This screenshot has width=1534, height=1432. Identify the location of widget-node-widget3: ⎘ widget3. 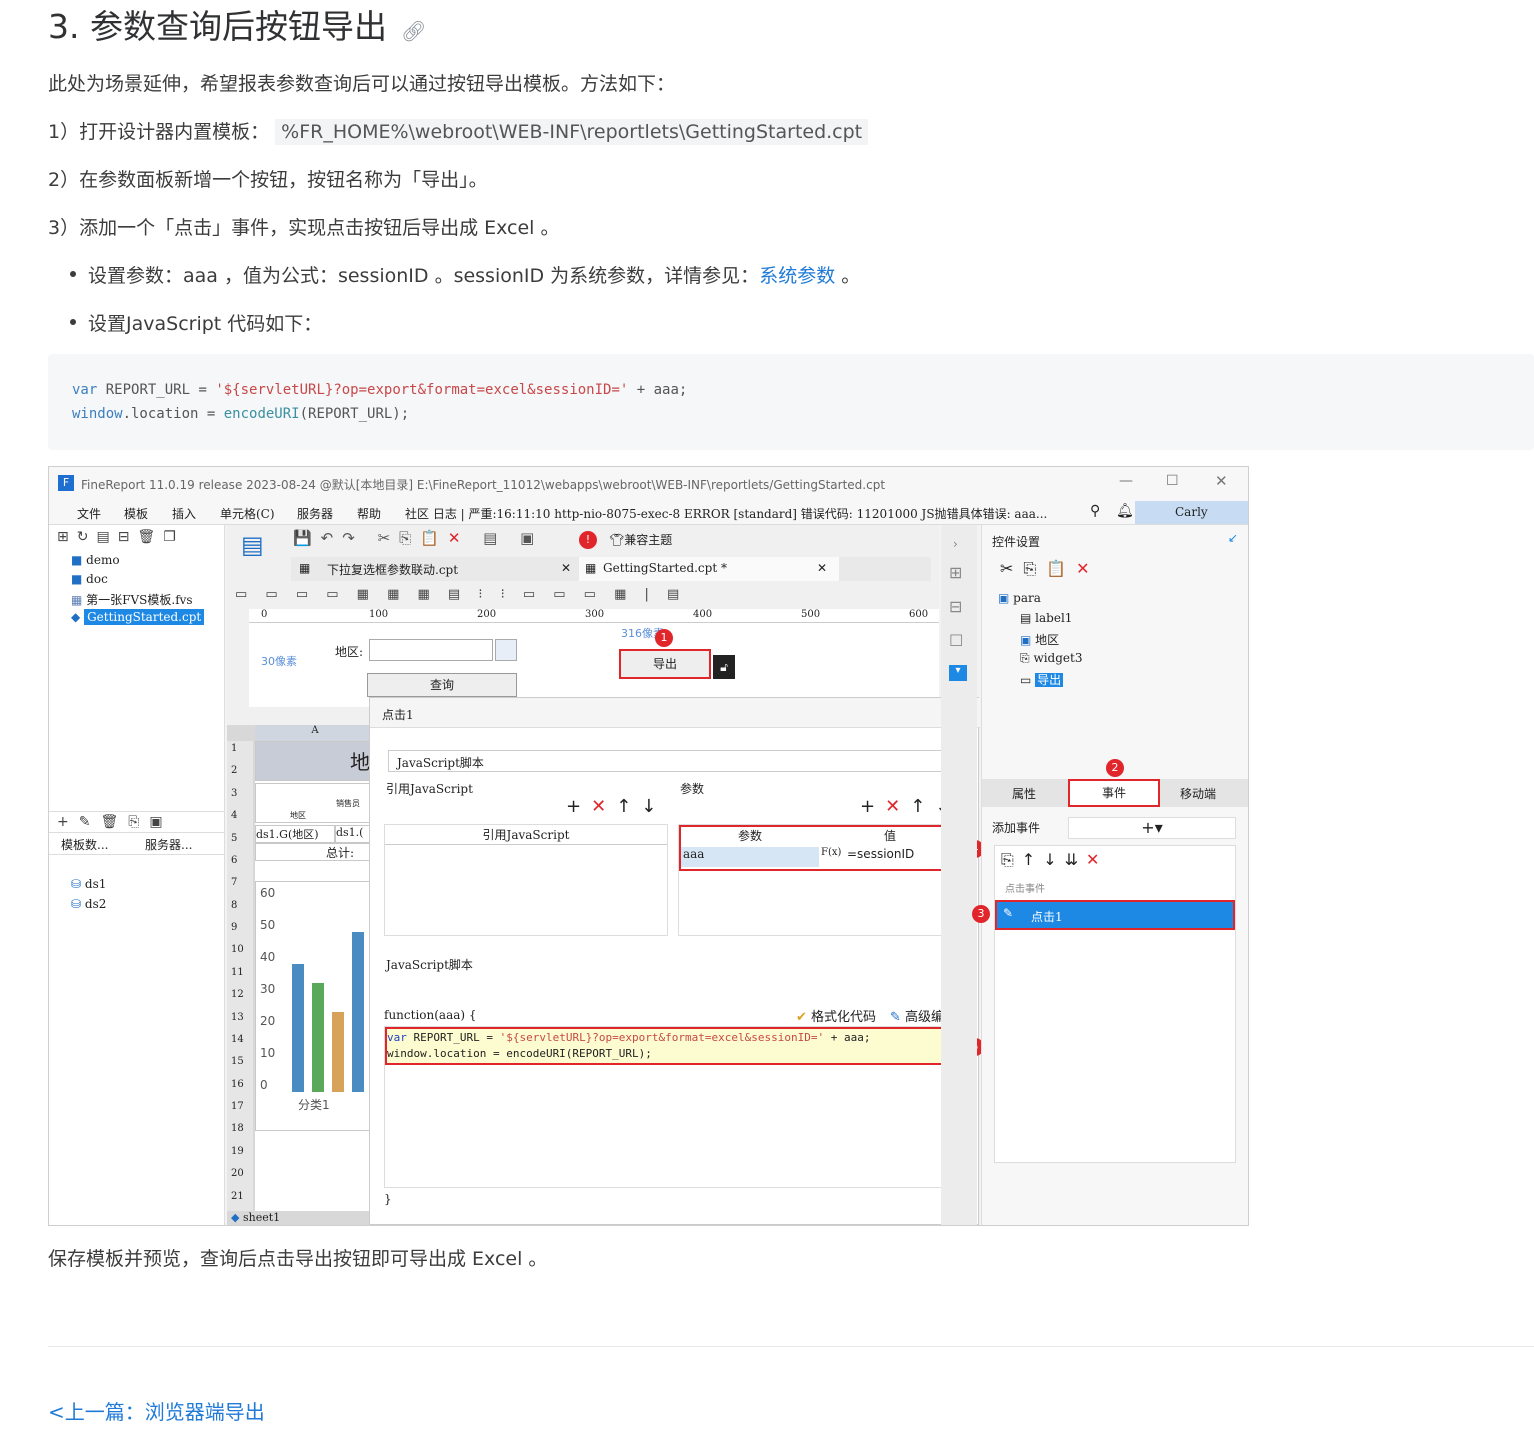
(1051, 658).